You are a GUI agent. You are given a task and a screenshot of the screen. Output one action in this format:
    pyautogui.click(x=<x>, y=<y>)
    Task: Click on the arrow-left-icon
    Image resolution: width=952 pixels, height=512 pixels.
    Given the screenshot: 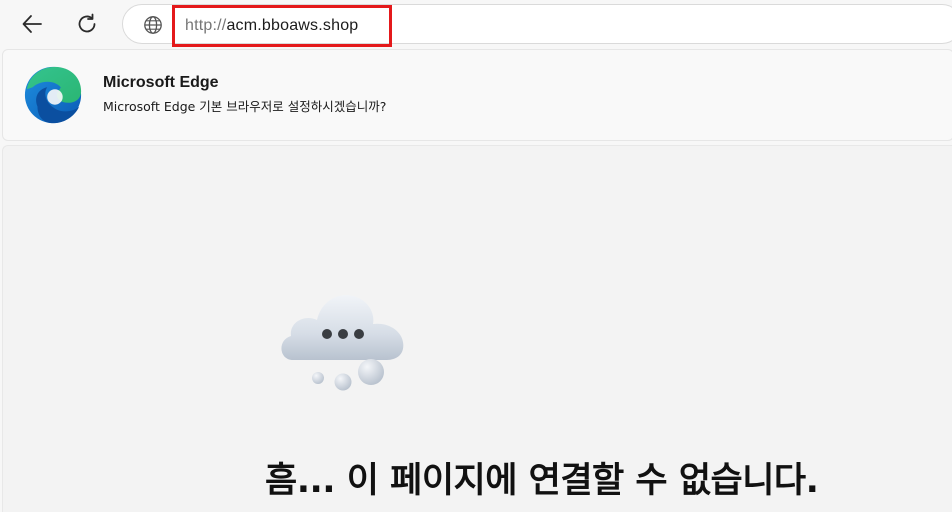 What is the action you would take?
    pyautogui.click(x=32, y=24)
    